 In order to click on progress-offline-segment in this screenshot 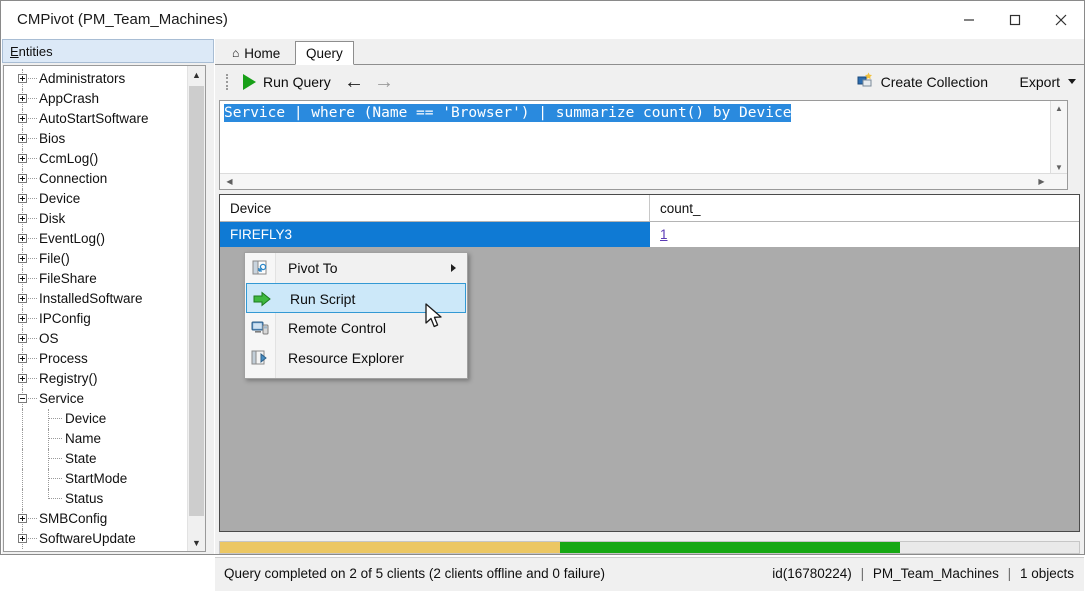, I will do `click(390, 547)`.